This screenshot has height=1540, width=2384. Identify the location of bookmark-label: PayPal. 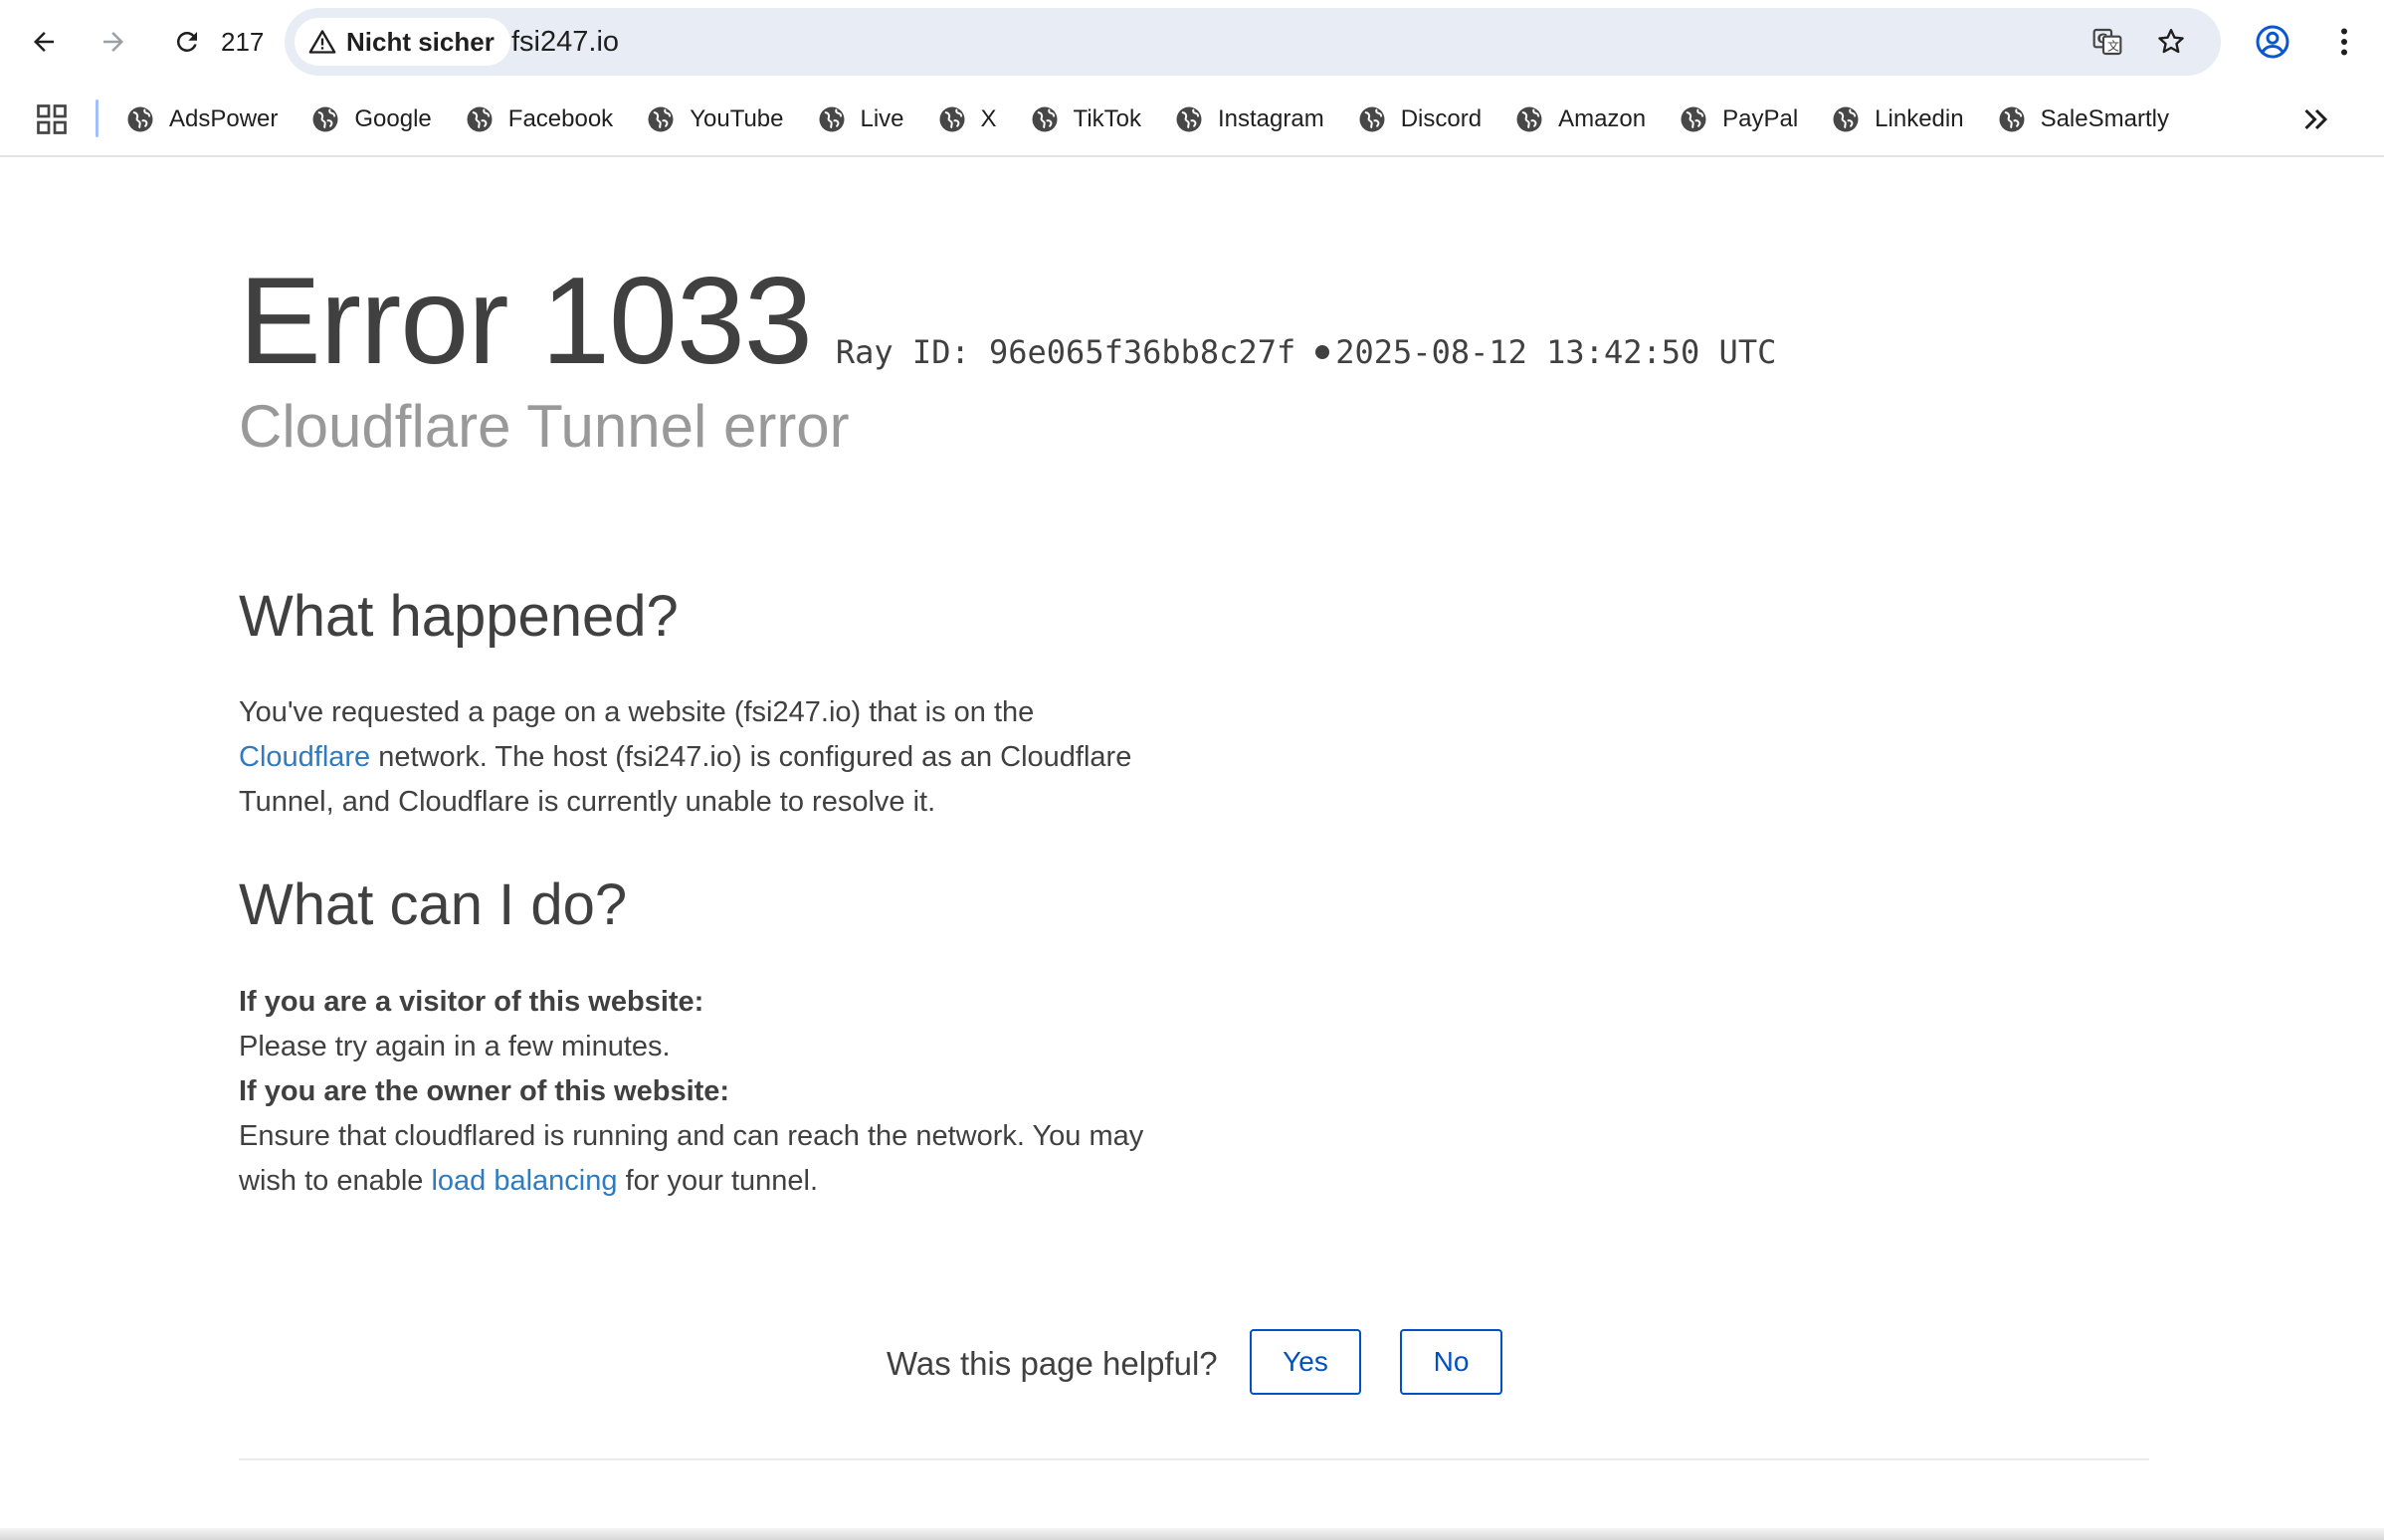
(1760, 118).